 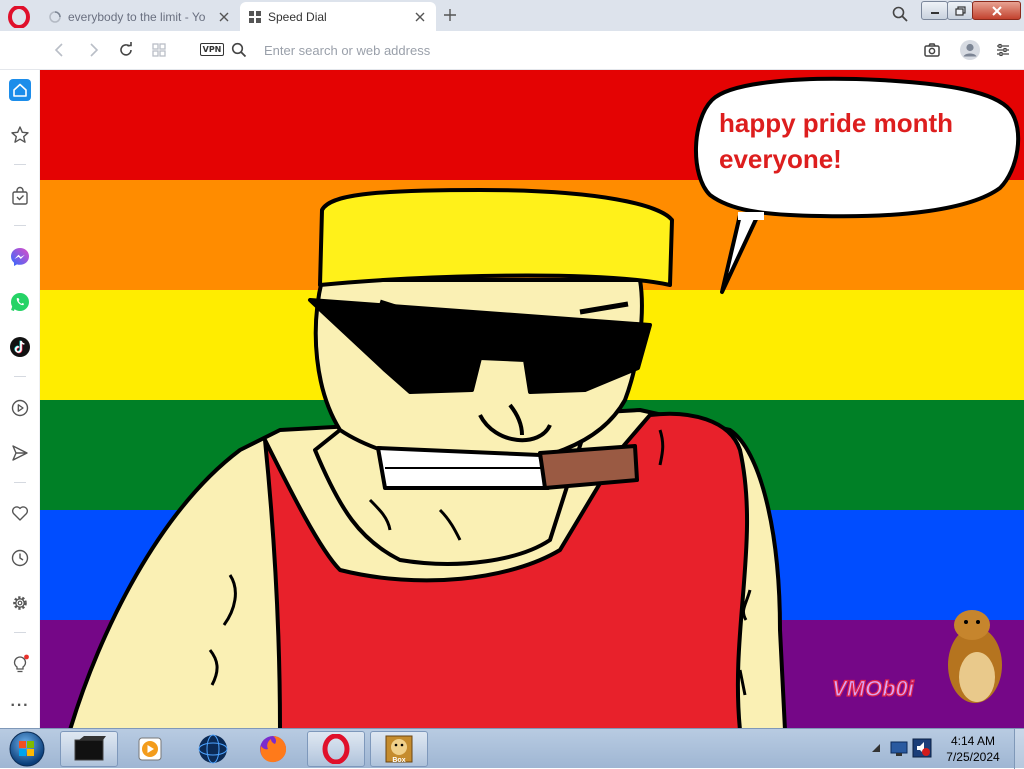 I want to click on speed-dial-icon, so click(x=159, y=50).